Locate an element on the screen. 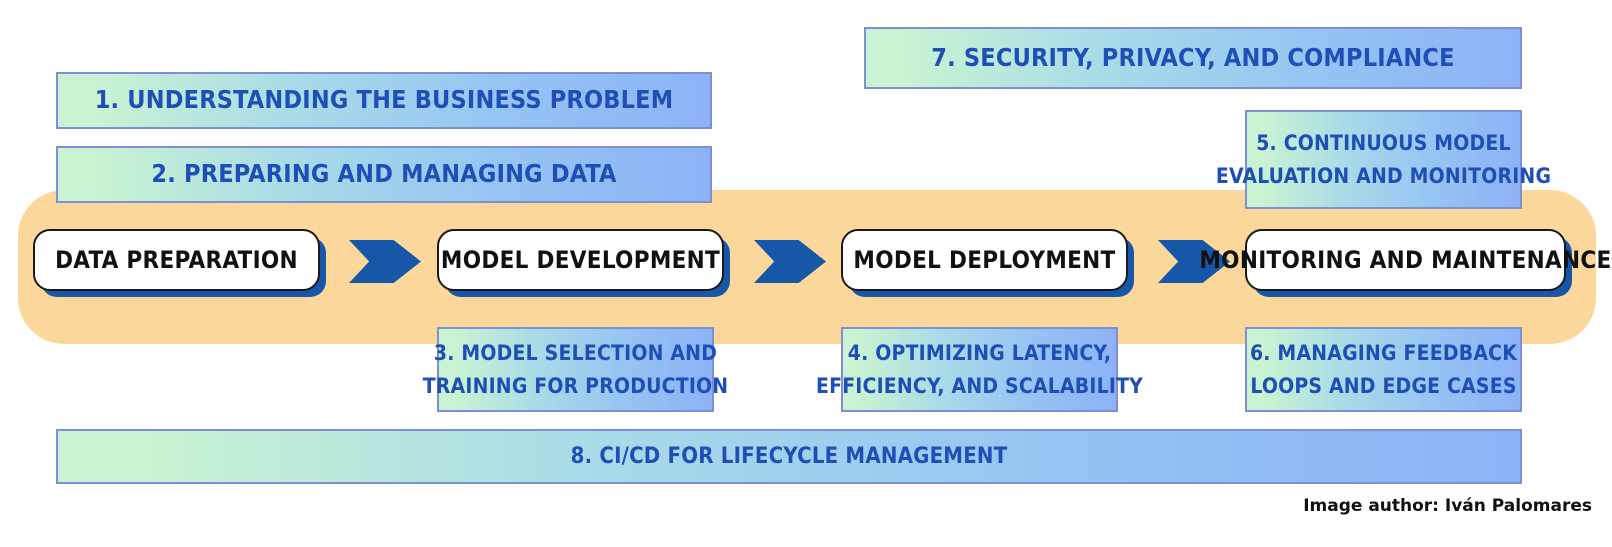  image-author-credit-text: Image author: Iván Palomares is located at coordinates (1447, 506).